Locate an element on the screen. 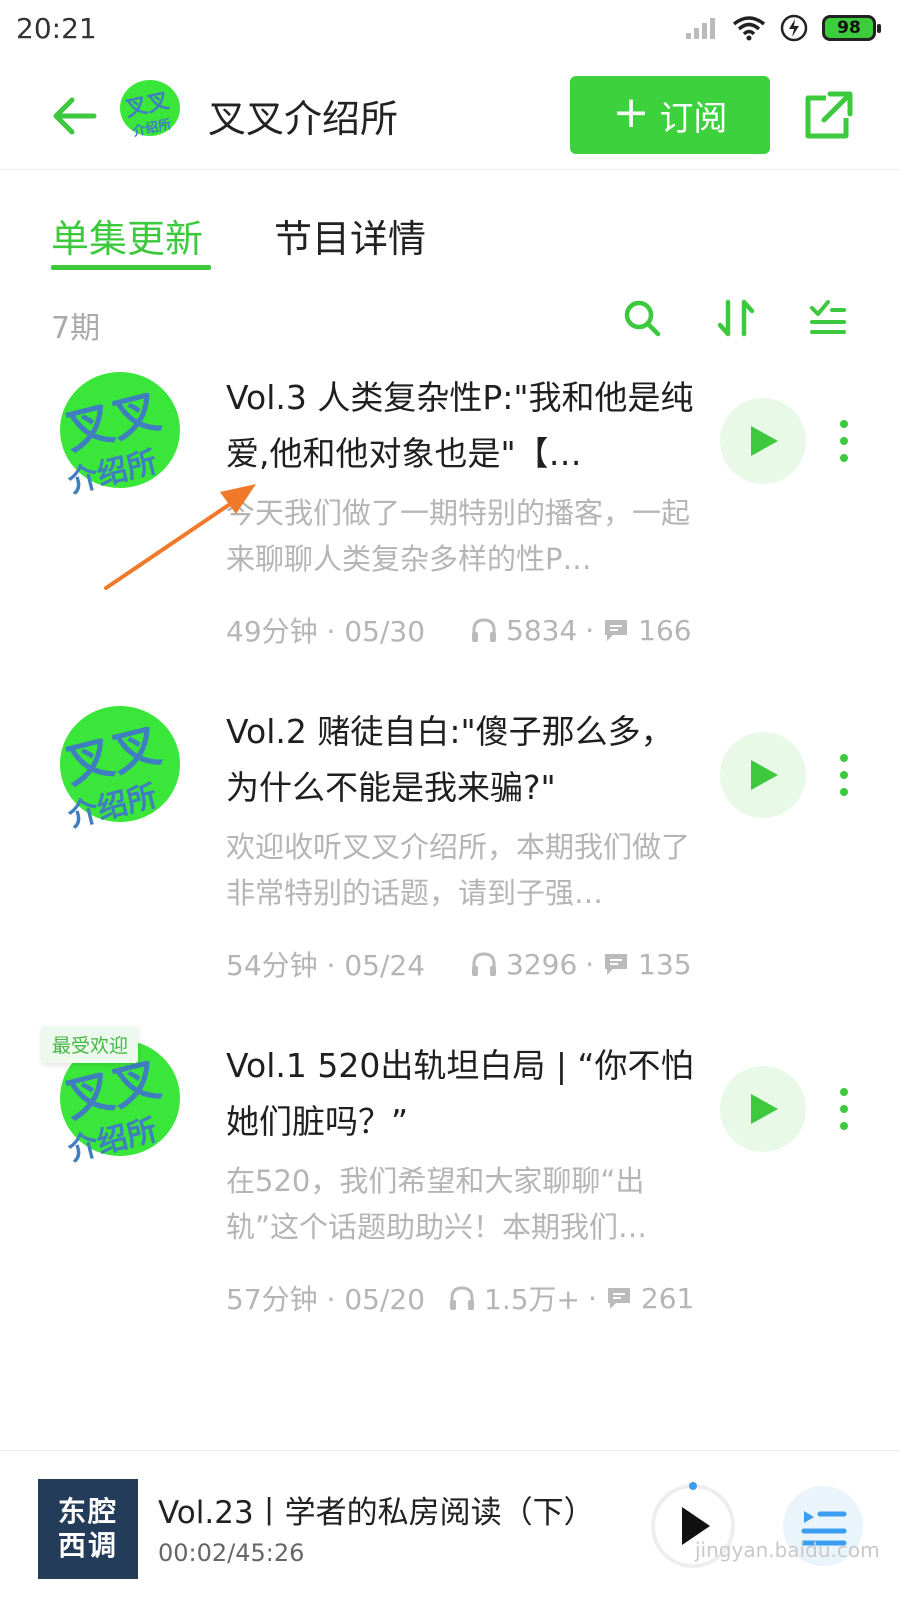 The width and height of the screenshot is (900, 1600). tab-details: 节目详情 is located at coordinates (350, 235).